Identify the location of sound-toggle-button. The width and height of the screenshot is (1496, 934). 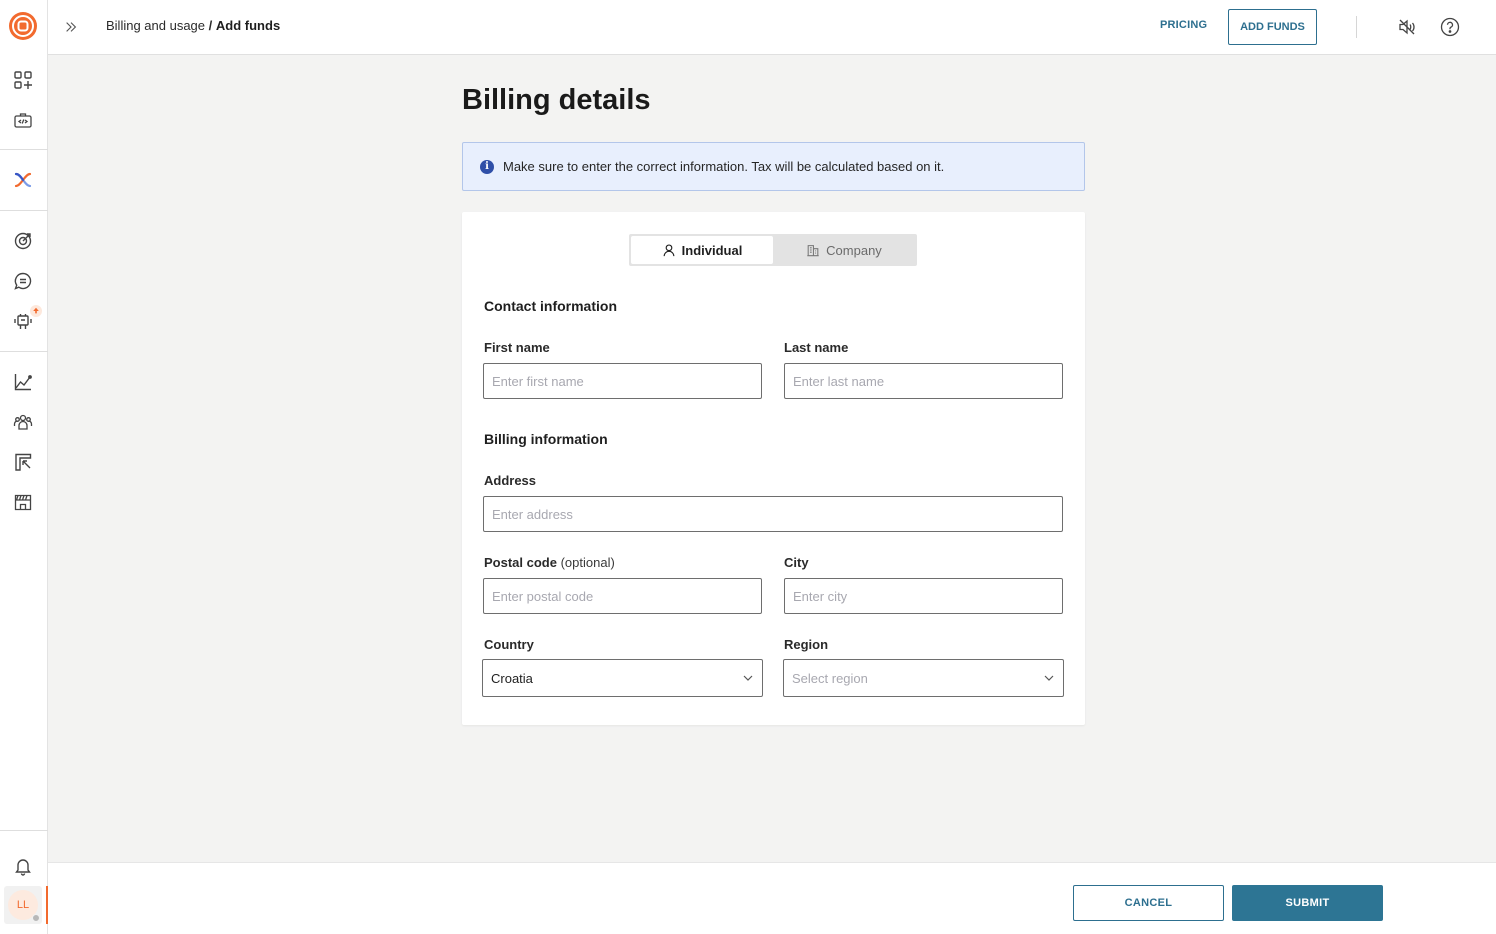
(1407, 27).